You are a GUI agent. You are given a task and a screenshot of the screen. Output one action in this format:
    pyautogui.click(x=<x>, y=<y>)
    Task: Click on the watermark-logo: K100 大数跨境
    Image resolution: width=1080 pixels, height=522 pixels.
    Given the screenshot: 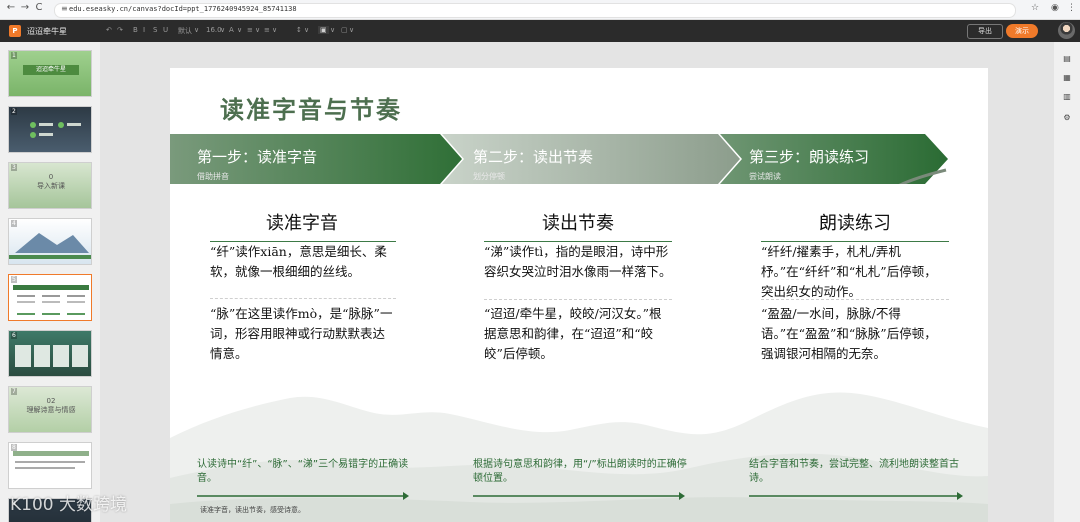 What is the action you would take?
    pyautogui.click(x=68, y=505)
    